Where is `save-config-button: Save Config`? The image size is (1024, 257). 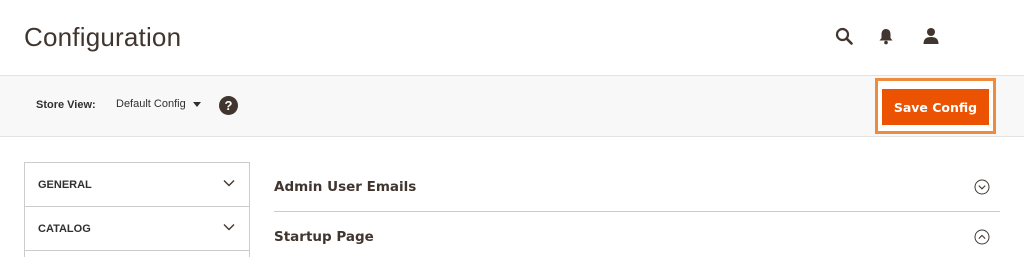 save-config-button: Save Config is located at coordinates (935, 107).